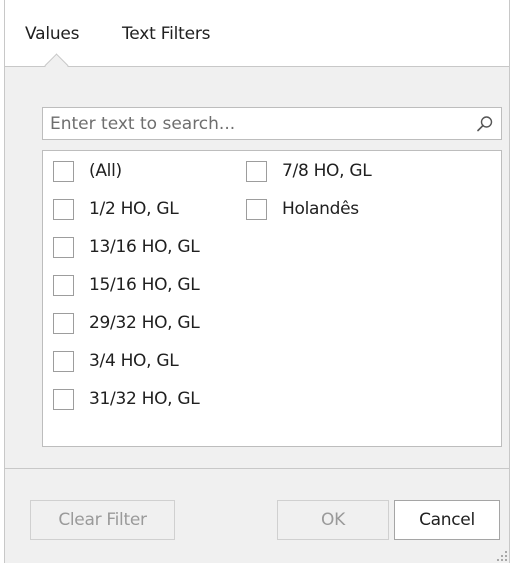 Image resolution: width=512 pixels, height=563 pixels. Describe the element at coordinates (327, 171) in the screenshot. I see `list-item-label: 7/8 HO, GL` at that location.